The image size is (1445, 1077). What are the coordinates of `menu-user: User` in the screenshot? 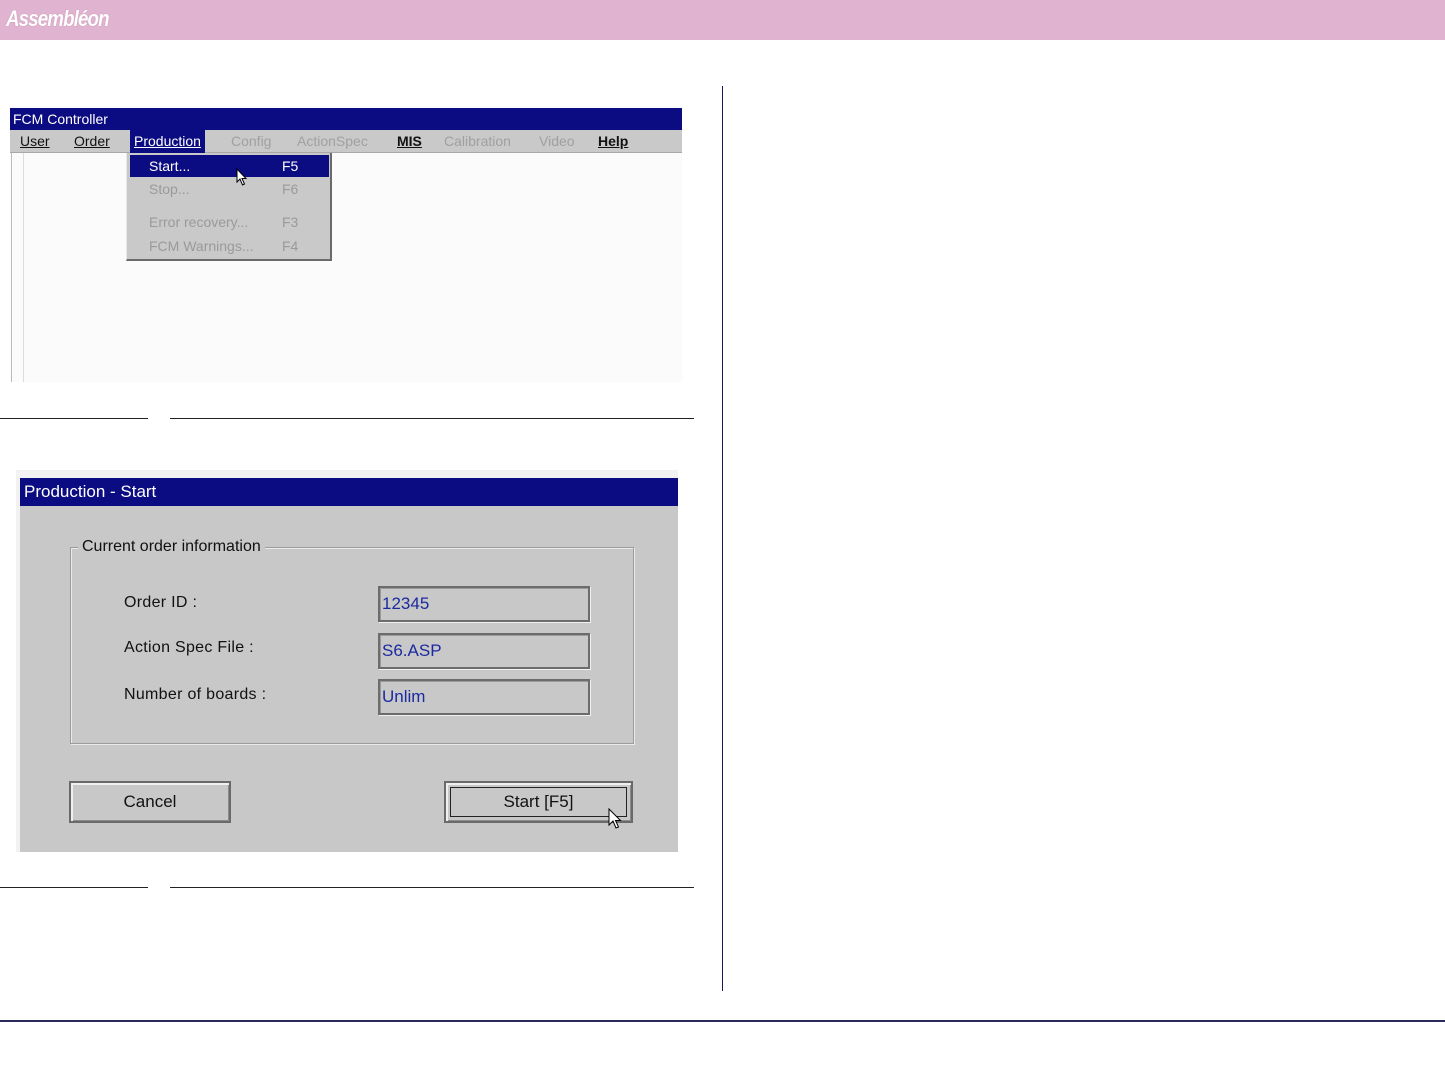 It's located at (35, 141).